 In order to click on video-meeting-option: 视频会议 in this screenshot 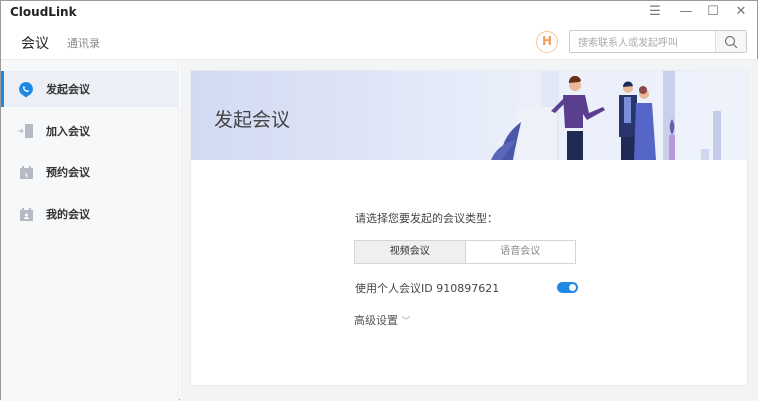, I will do `click(410, 252)`.